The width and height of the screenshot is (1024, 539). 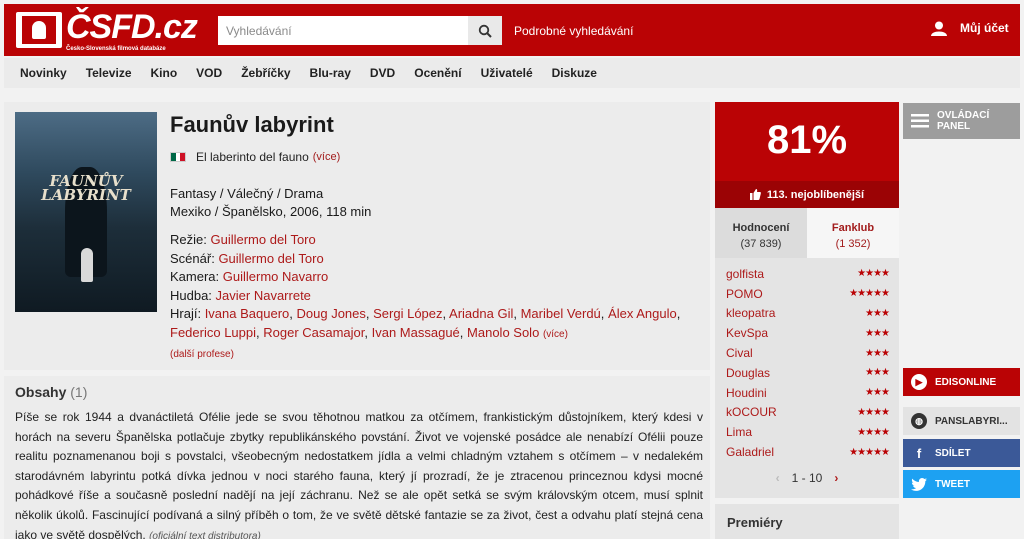 I want to click on rating-user-link: Cival, so click(x=739, y=353).